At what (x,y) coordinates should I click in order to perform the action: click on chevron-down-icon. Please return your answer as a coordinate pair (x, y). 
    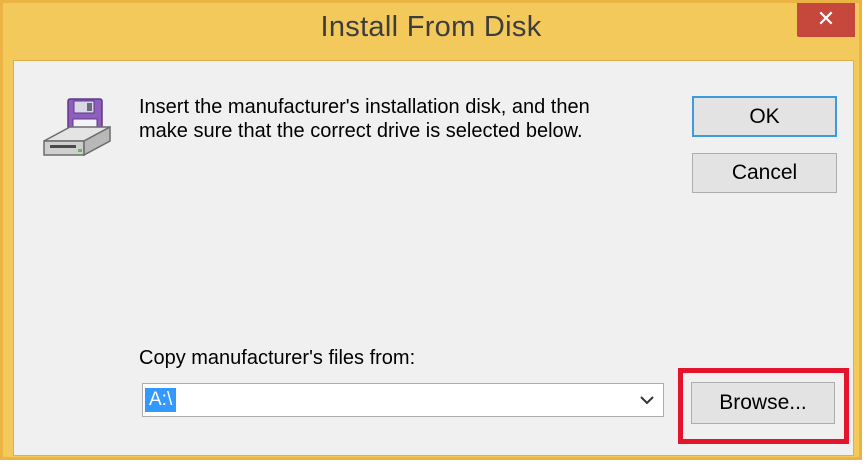
    Looking at the image, I should click on (647, 400).